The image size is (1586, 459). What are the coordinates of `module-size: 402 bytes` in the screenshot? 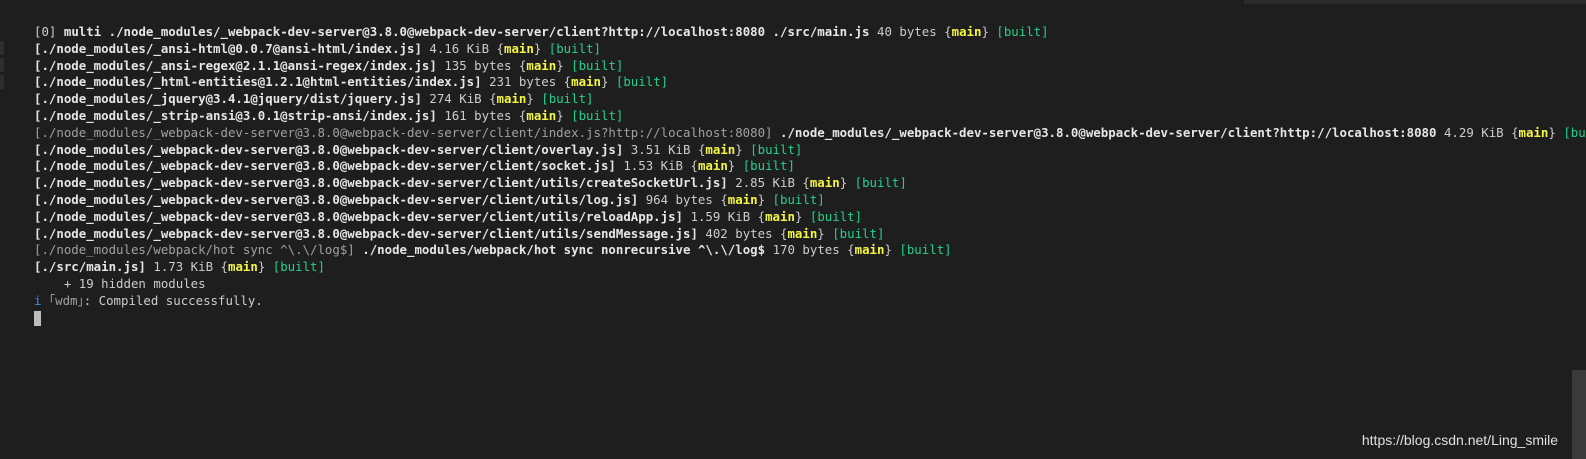 It's located at (739, 233).